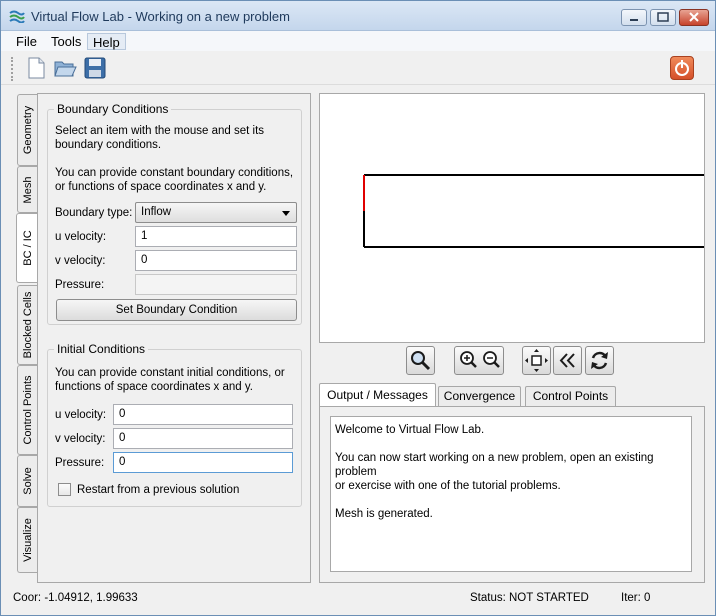 Image resolution: width=716 pixels, height=616 pixels. I want to click on bc-v-velocity-label: v velocity:, so click(80, 261).